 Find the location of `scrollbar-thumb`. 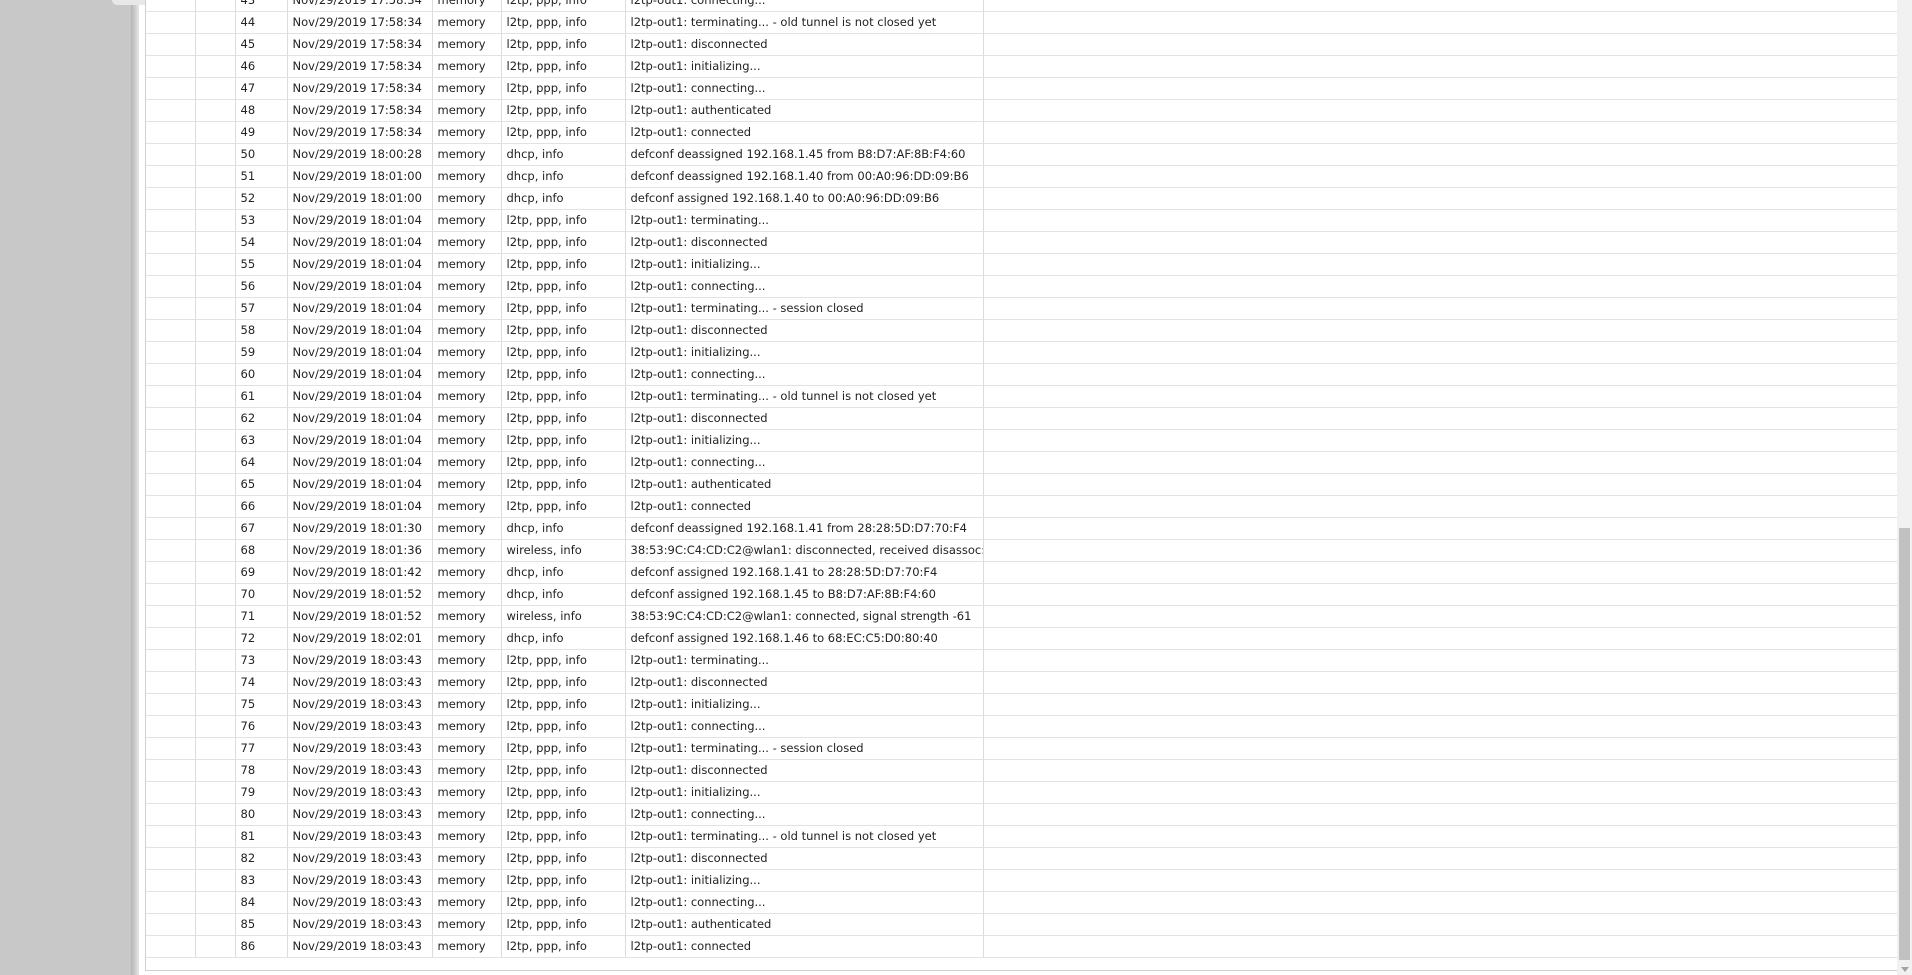

scrollbar-thumb is located at coordinates (1904, 744).